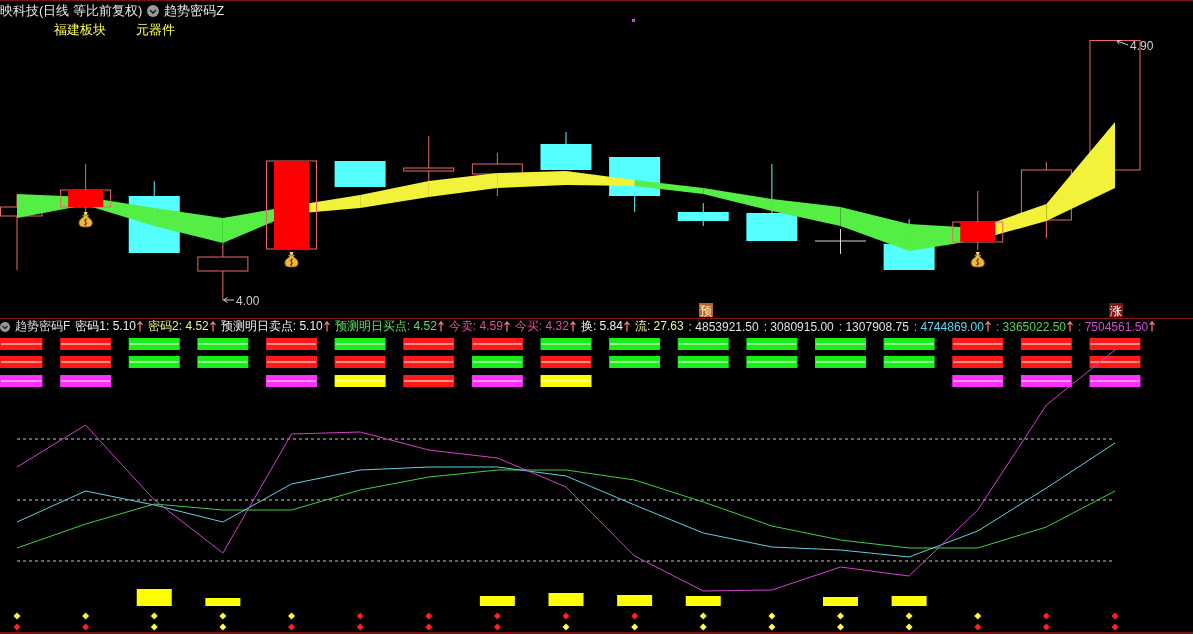  What do you see at coordinates (706, 310) in the screenshot?
I see `signal-badge: 预` at bounding box center [706, 310].